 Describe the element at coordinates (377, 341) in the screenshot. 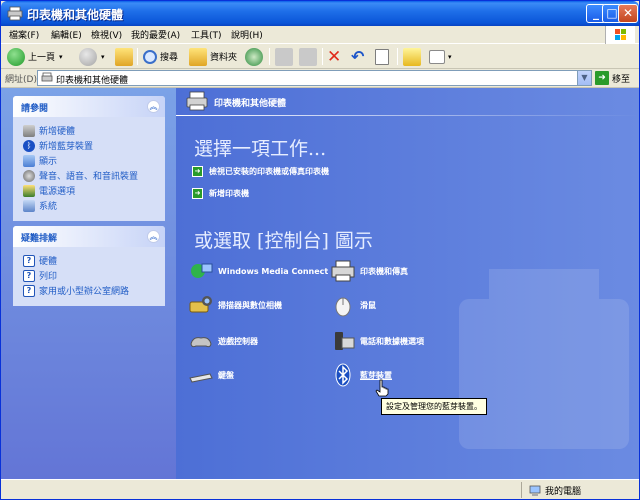

I see `cp-phone-modem: 電話和數據機選項` at that location.